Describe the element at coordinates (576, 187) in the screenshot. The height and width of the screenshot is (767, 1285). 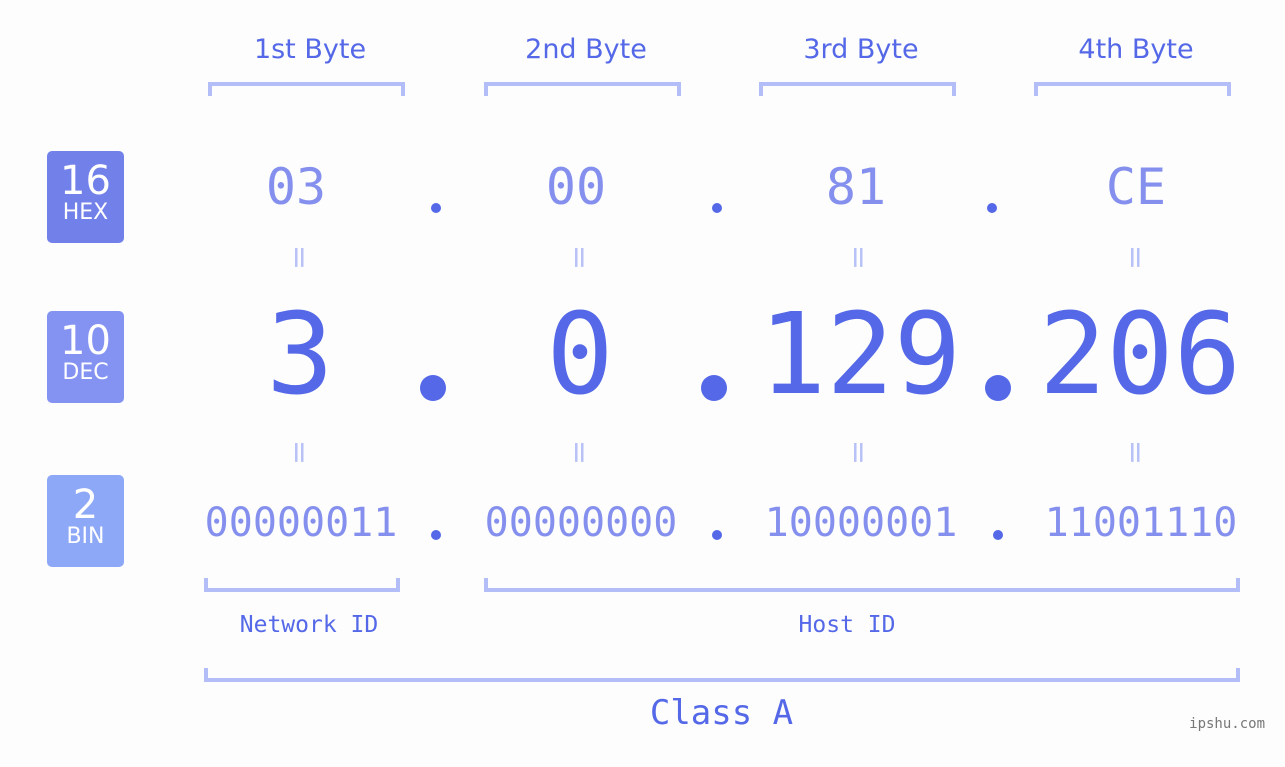
I see `hex-byte-2: 00` at that location.